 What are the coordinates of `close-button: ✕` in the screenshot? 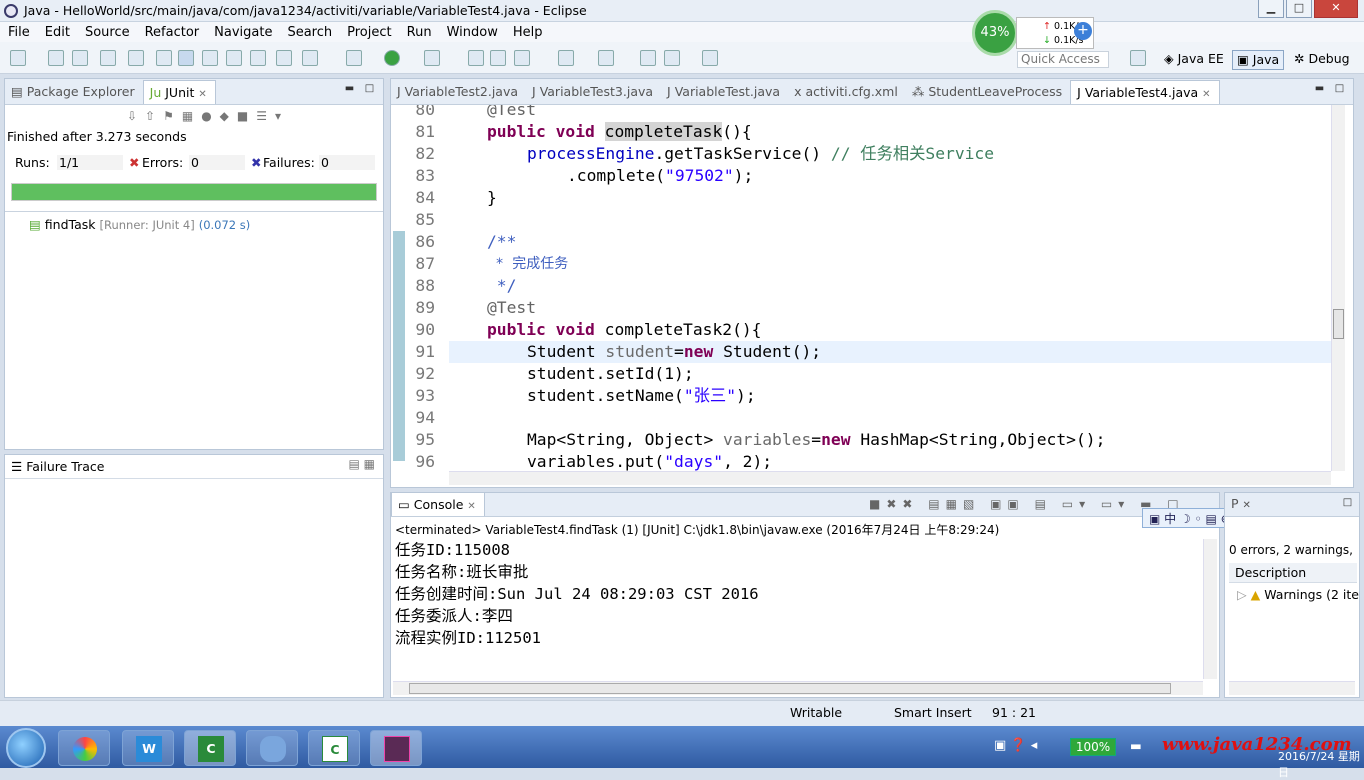 It's located at (1336, 9).